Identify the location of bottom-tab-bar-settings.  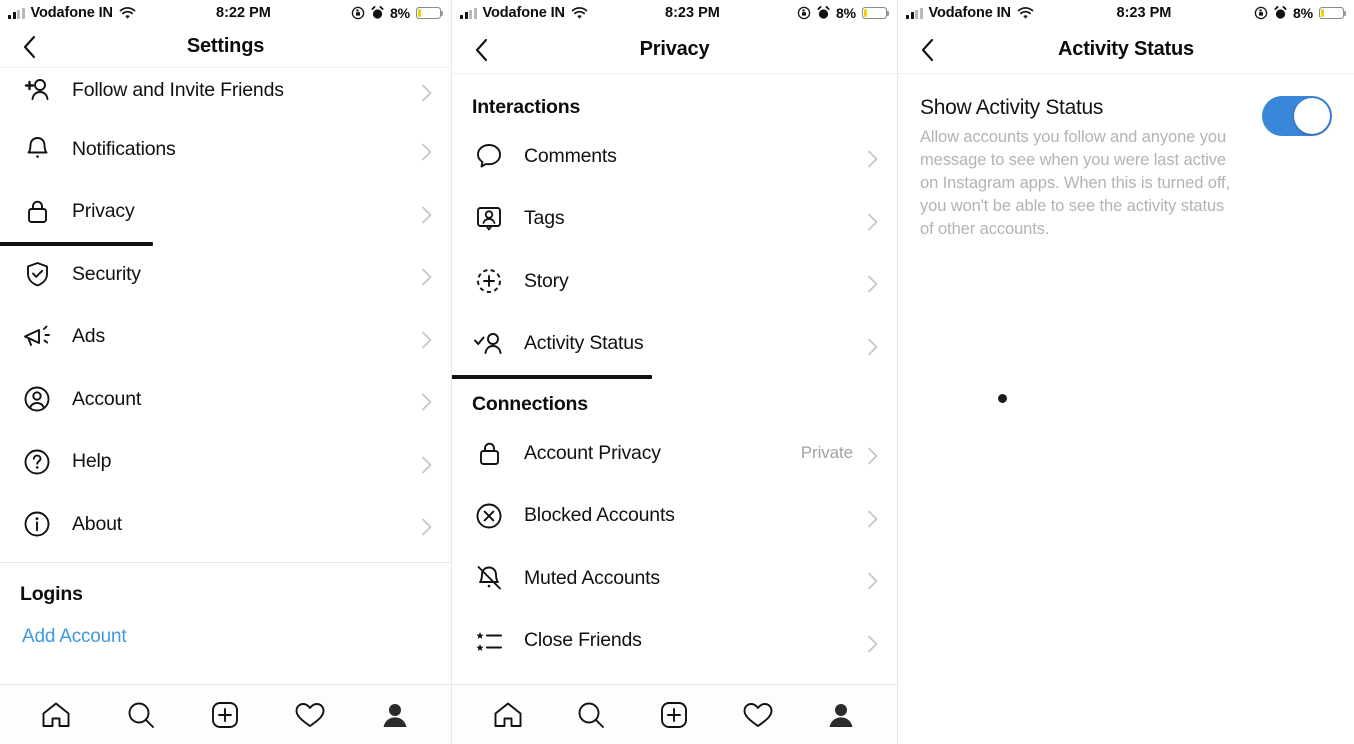
(225, 714).